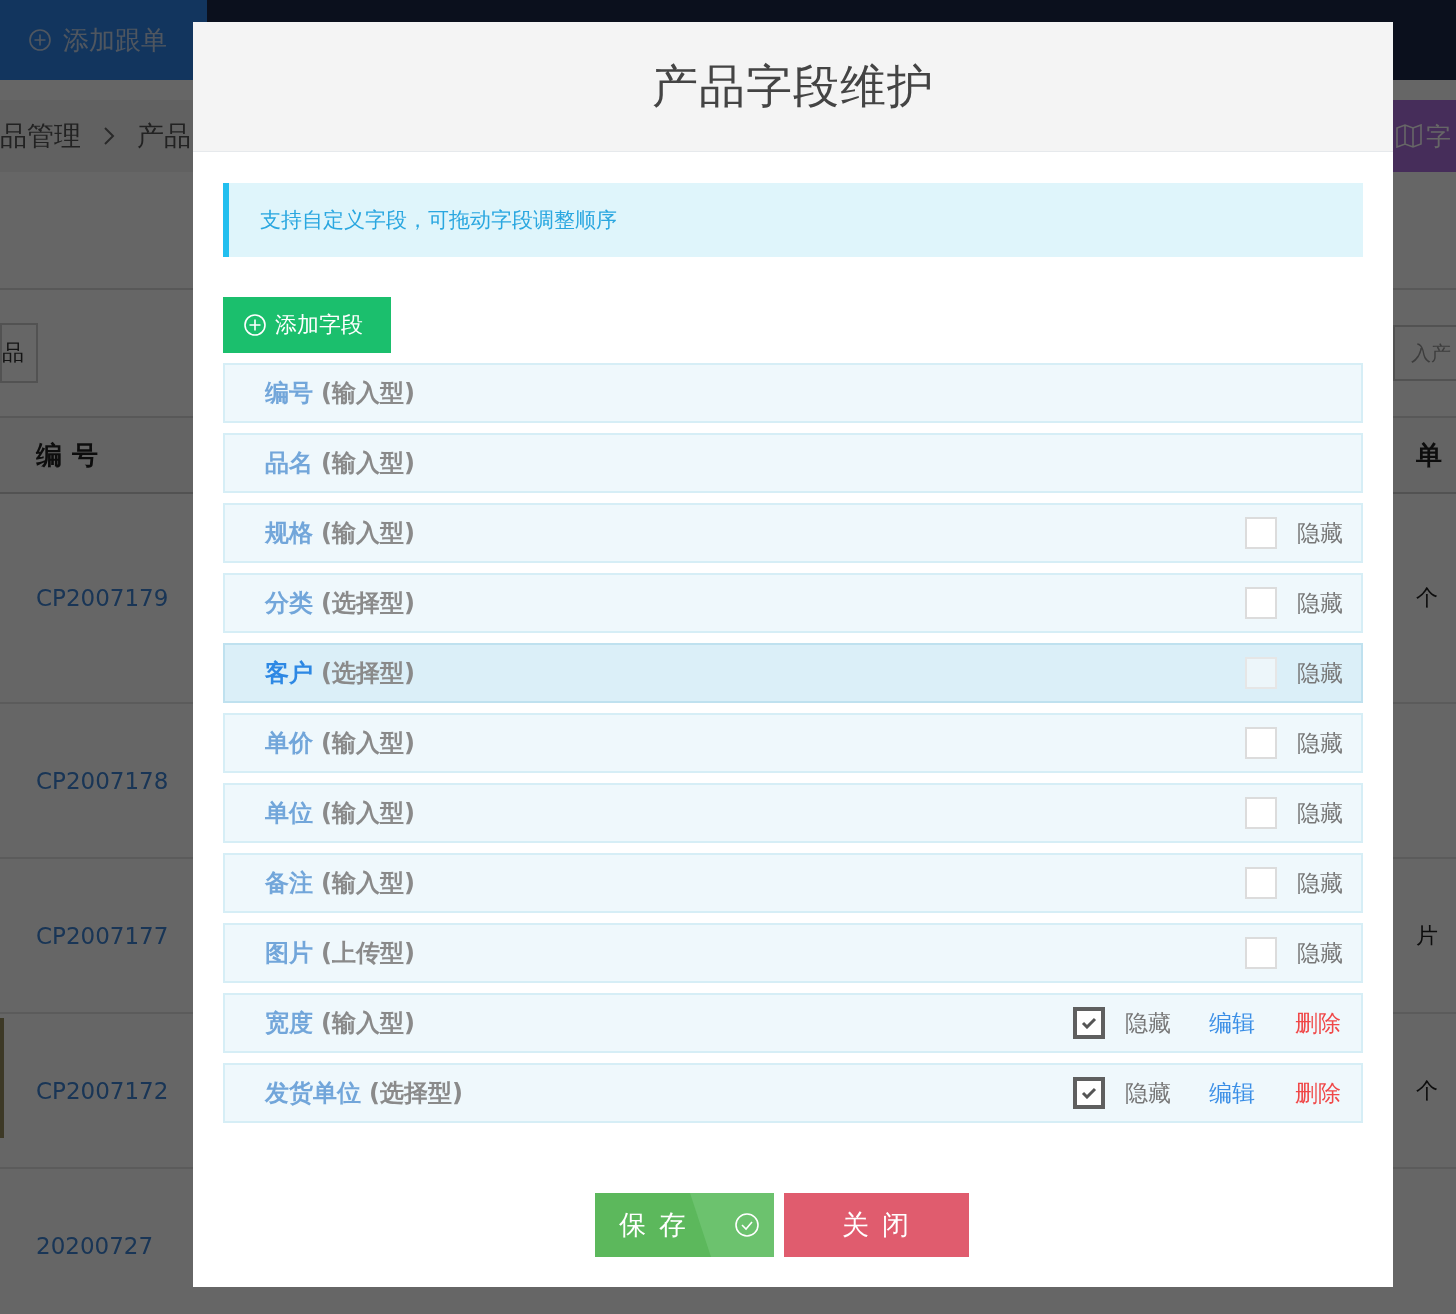 The image size is (1456, 1314). What do you see at coordinates (289, 743) in the screenshot?
I see `field-name: 单价` at bounding box center [289, 743].